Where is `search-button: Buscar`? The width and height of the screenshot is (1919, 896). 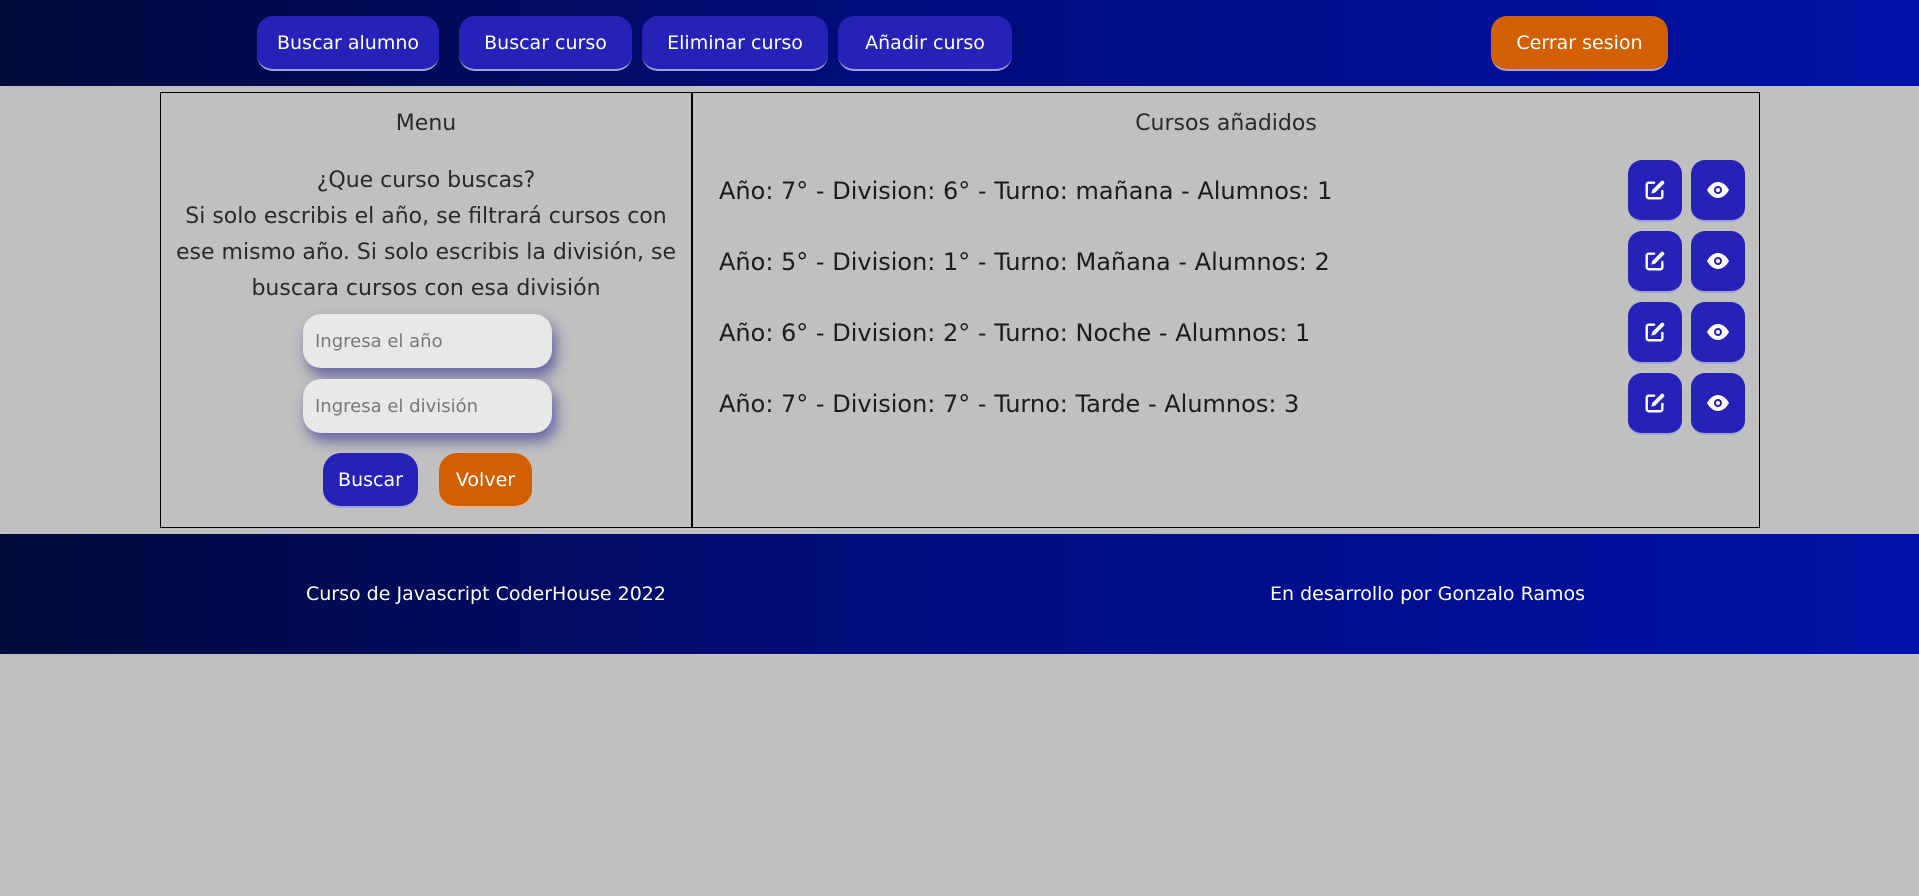
search-button: Buscar is located at coordinates (370, 480).